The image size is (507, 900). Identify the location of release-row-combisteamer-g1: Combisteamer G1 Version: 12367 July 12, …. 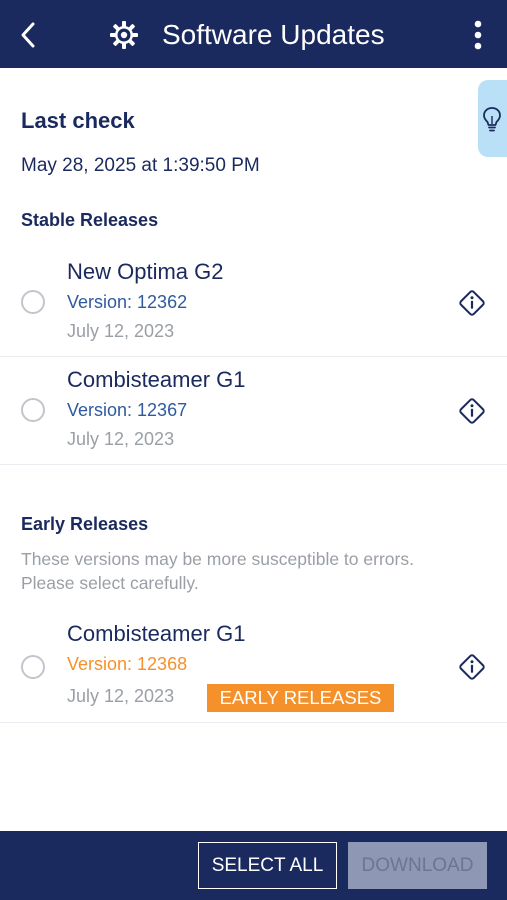
(253, 410).